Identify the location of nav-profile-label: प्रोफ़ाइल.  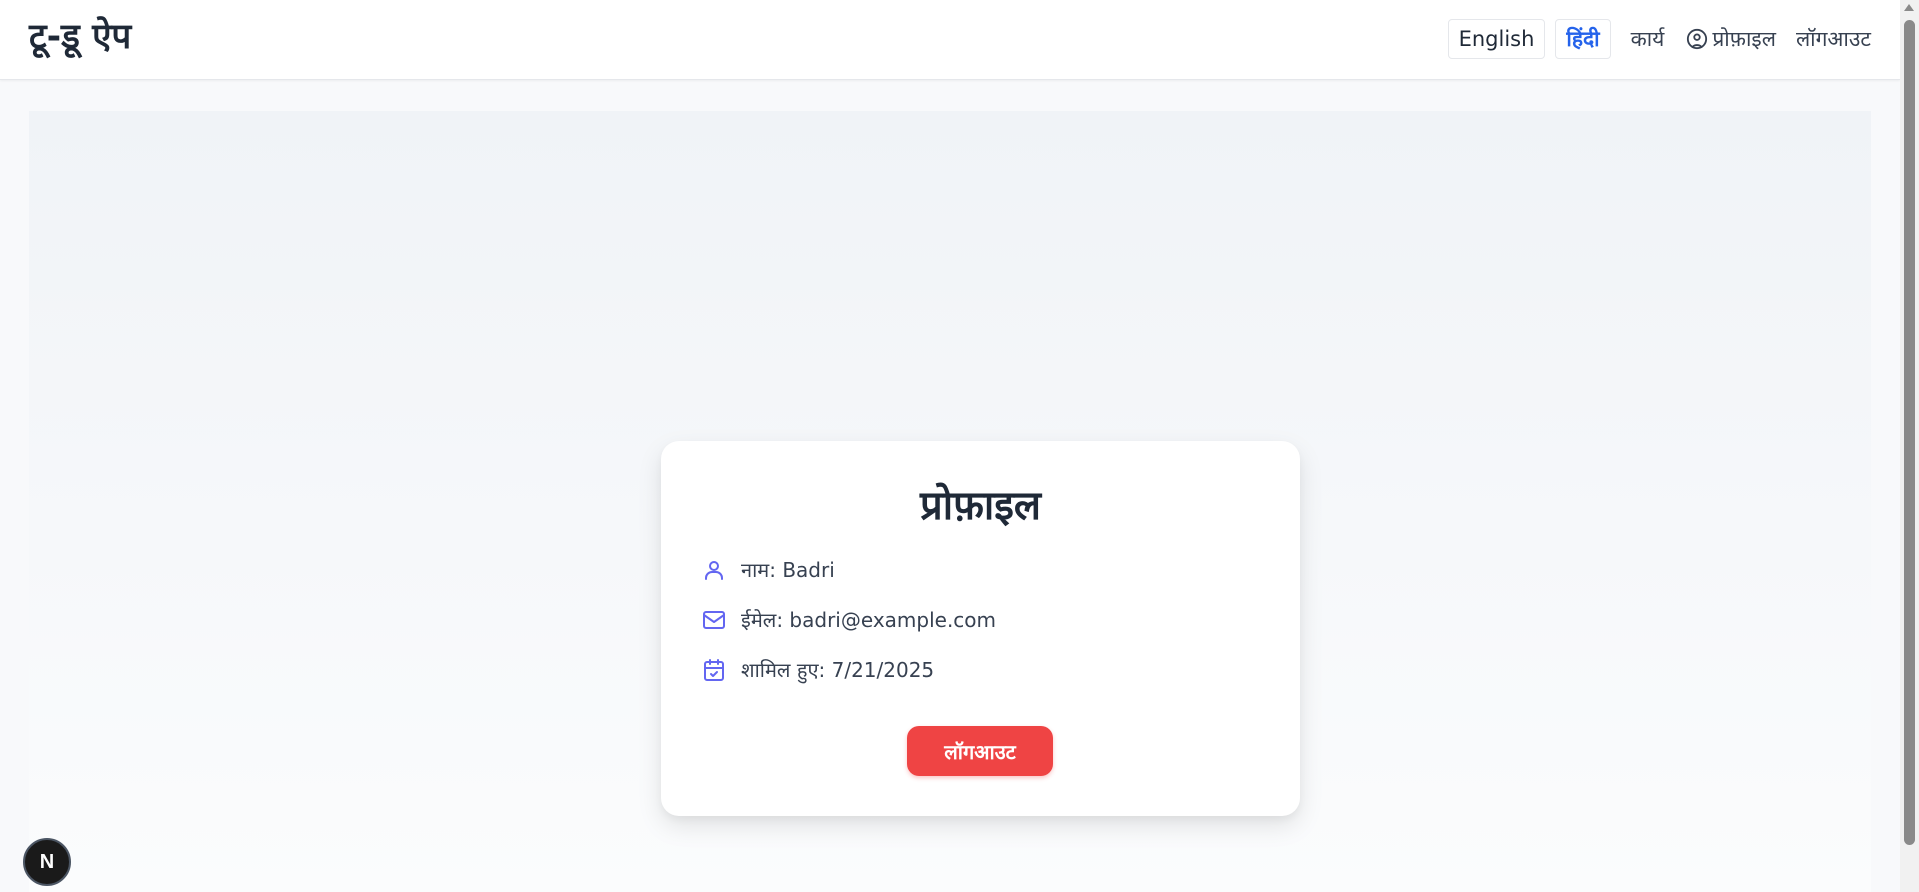
(1744, 39).